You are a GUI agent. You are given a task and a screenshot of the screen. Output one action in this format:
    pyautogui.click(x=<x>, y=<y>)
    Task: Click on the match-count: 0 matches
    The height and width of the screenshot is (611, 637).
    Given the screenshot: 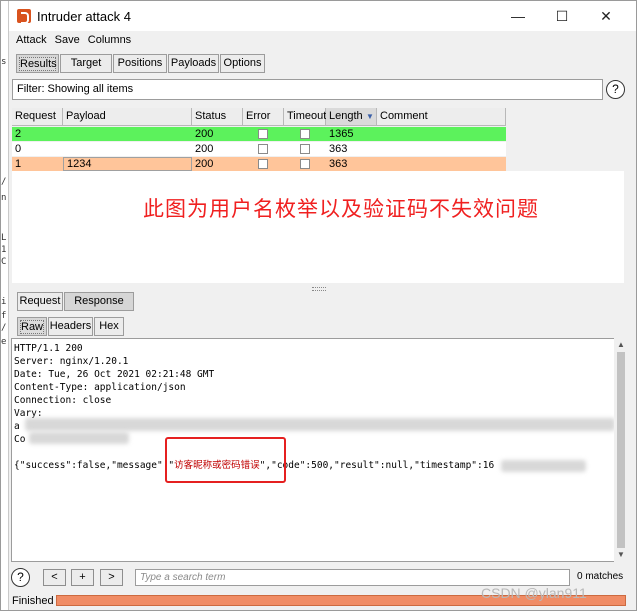 What is the action you would take?
    pyautogui.click(x=600, y=576)
    